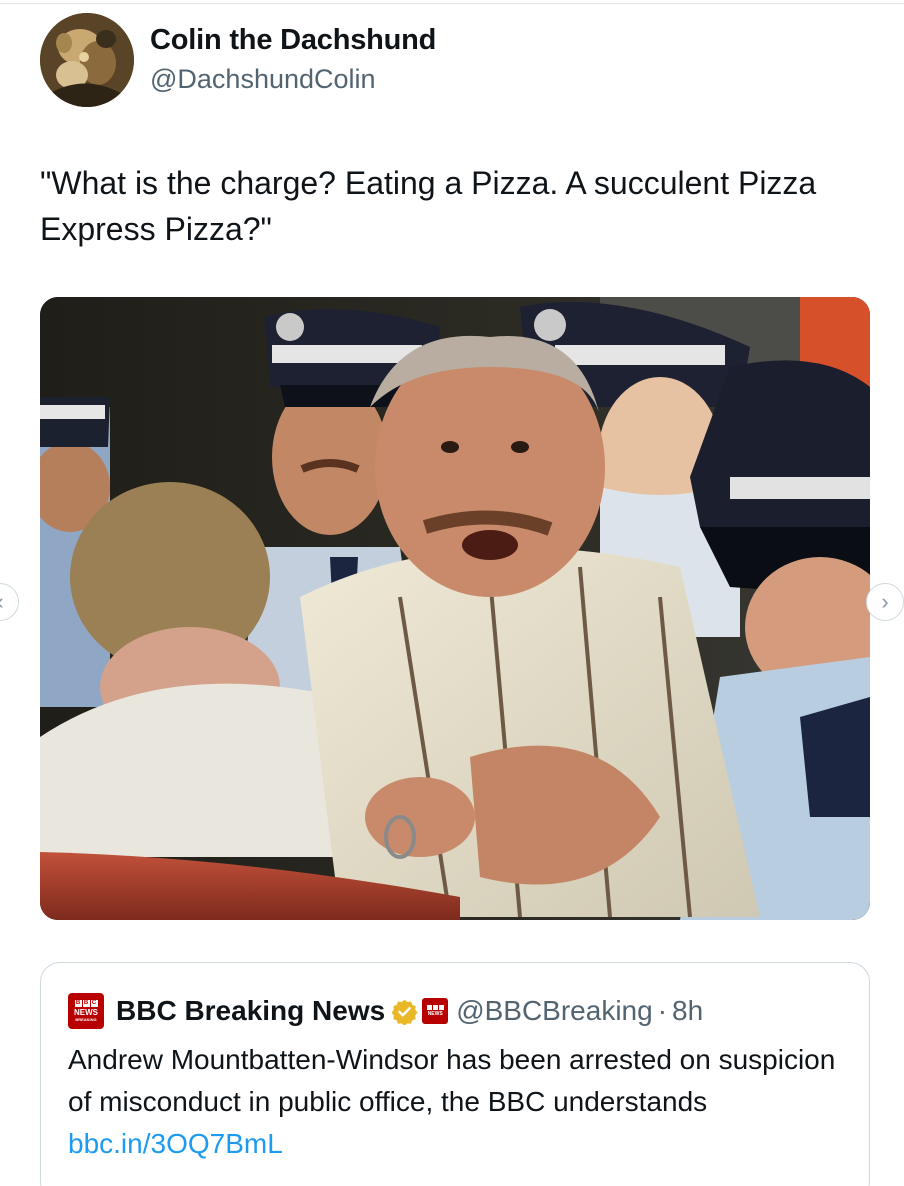 The height and width of the screenshot is (1186, 904). What do you see at coordinates (452, 3) in the screenshot?
I see `top-divider` at bounding box center [452, 3].